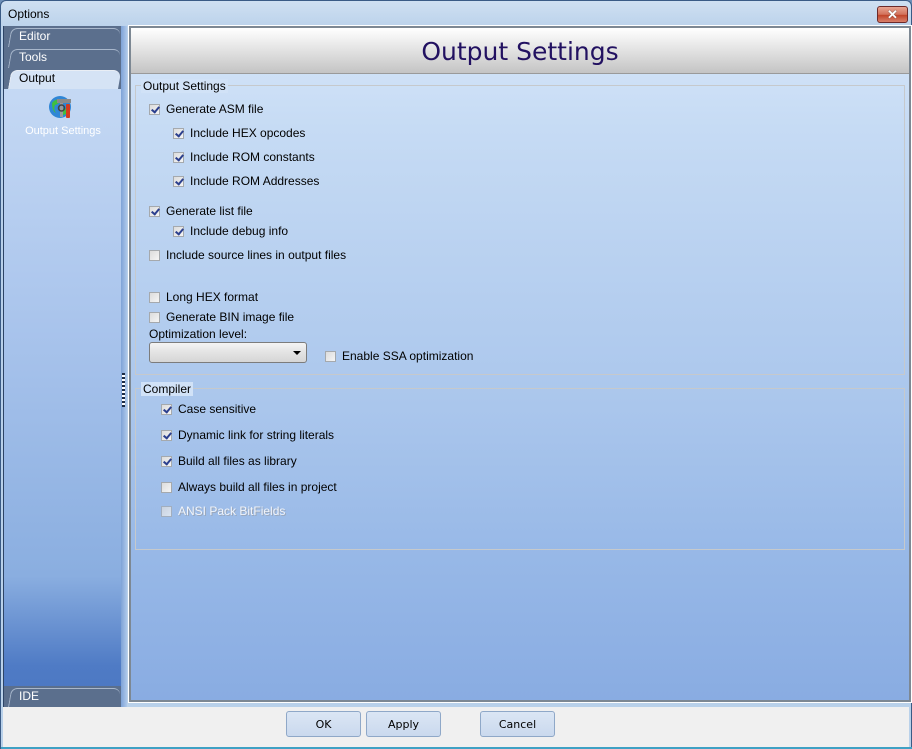 This screenshot has width=912, height=749. What do you see at coordinates (255, 181) in the screenshot?
I see `checkbox-label: Include ROM Addresses` at bounding box center [255, 181].